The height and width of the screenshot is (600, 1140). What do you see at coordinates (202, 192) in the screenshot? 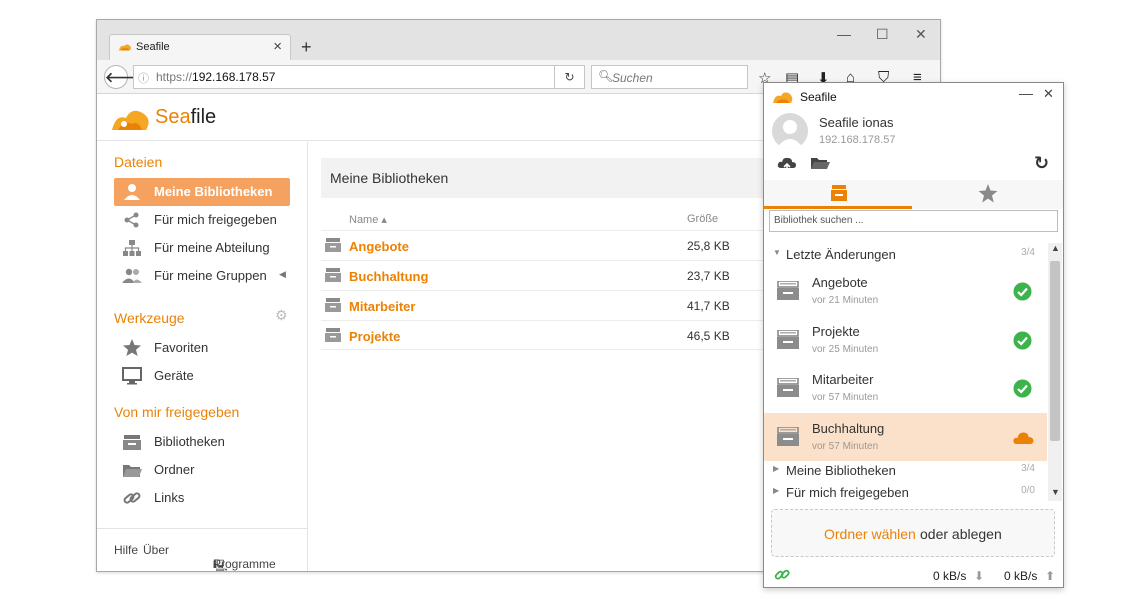
I see `sidebar-item-my-libraries: Meine Bibliotheken` at bounding box center [202, 192].